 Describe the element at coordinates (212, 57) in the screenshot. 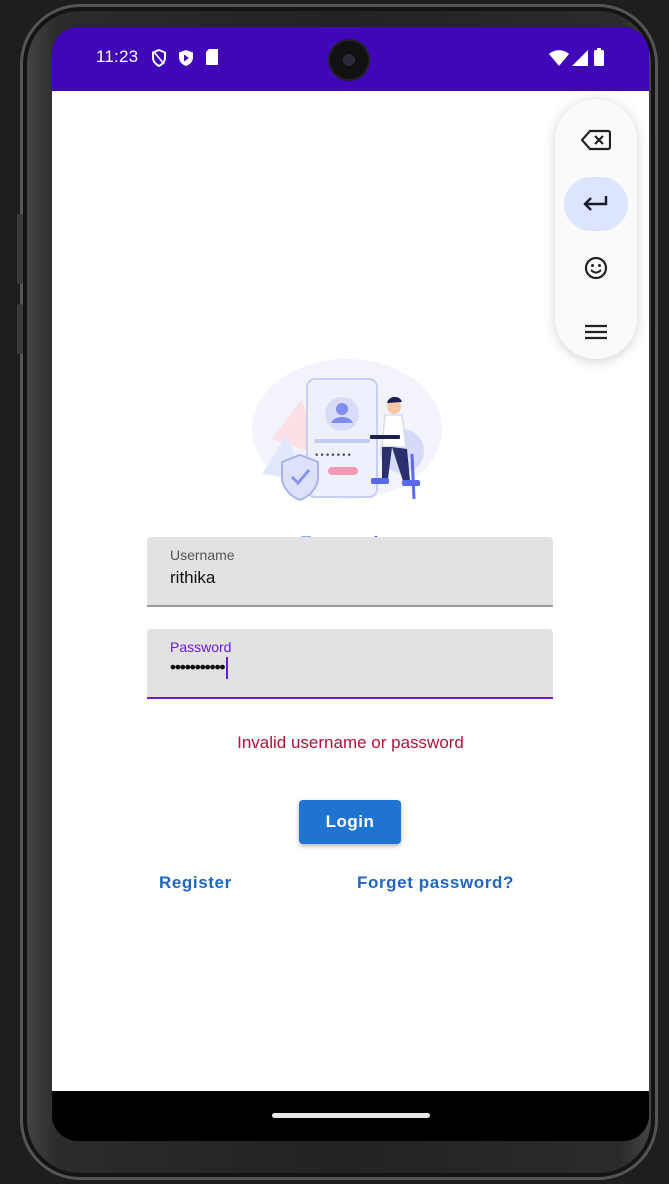

I see `sd-card-icon` at that location.